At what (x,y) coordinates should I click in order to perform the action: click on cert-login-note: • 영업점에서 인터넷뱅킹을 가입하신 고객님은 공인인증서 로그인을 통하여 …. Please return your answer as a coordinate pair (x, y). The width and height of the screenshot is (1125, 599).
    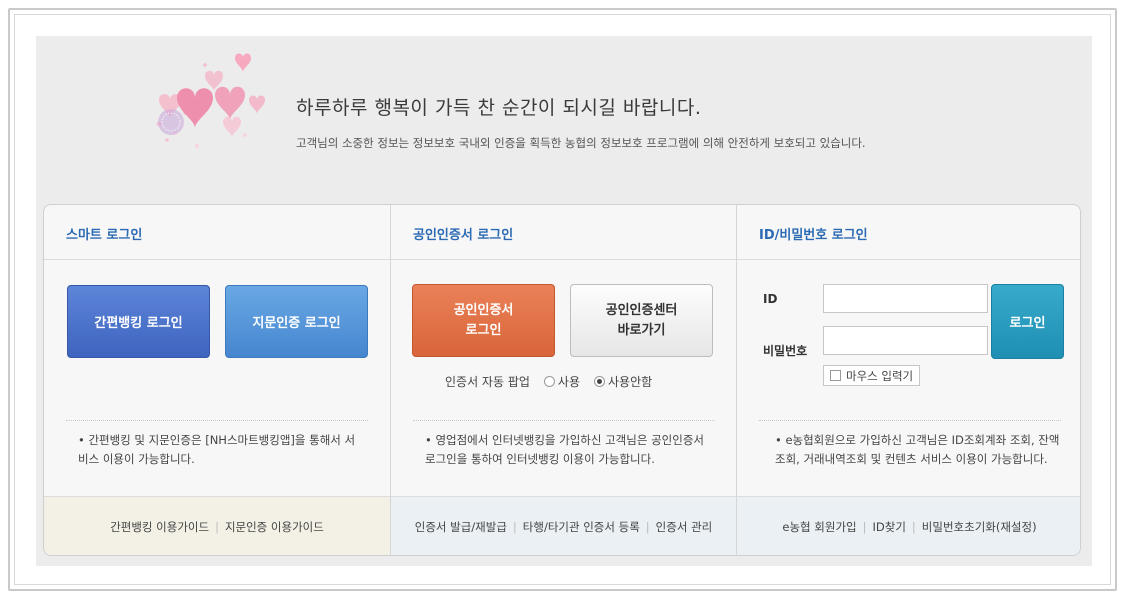
    Looking at the image, I should click on (564, 449).